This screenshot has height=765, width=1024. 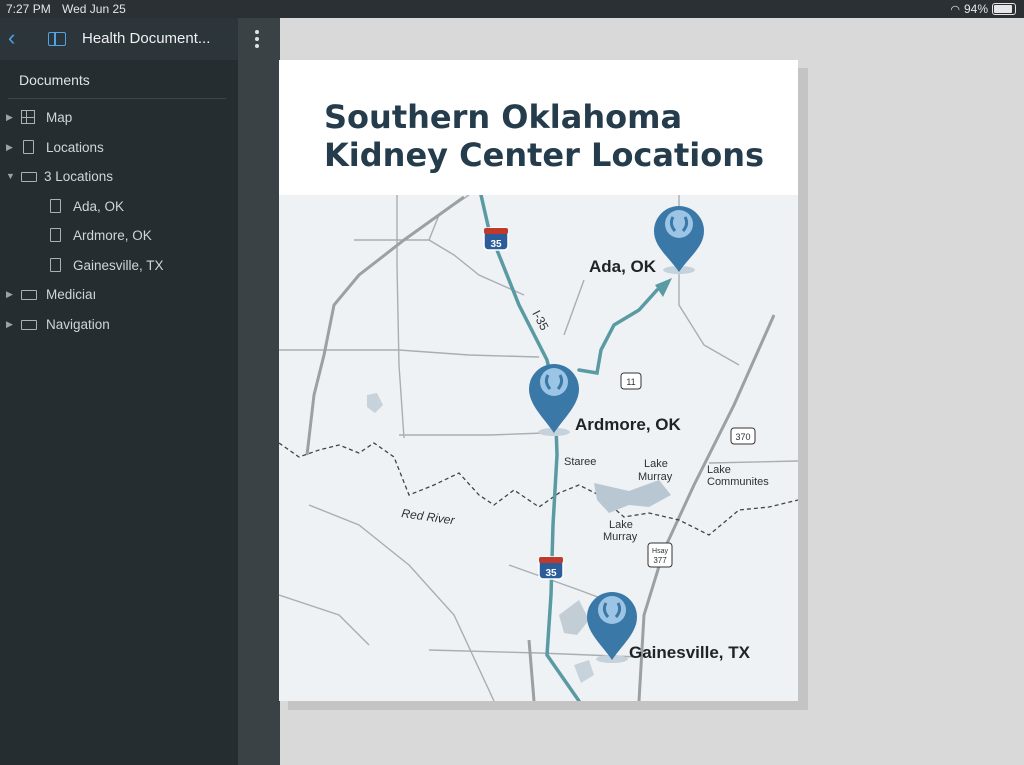 What do you see at coordinates (628, 424) in the screenshot?
I see `ardmore-label: Ardmore, OK` at bounding box center [628, 424].